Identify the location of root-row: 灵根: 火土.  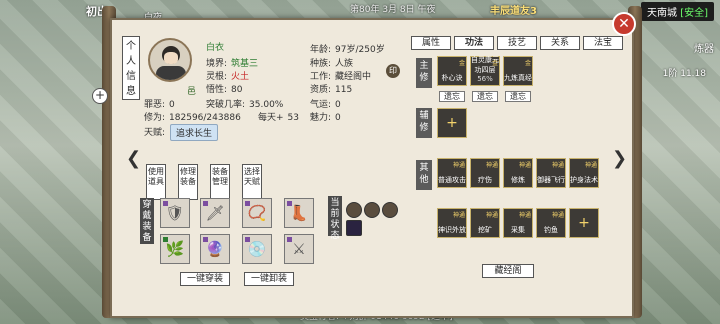
(228, 77).